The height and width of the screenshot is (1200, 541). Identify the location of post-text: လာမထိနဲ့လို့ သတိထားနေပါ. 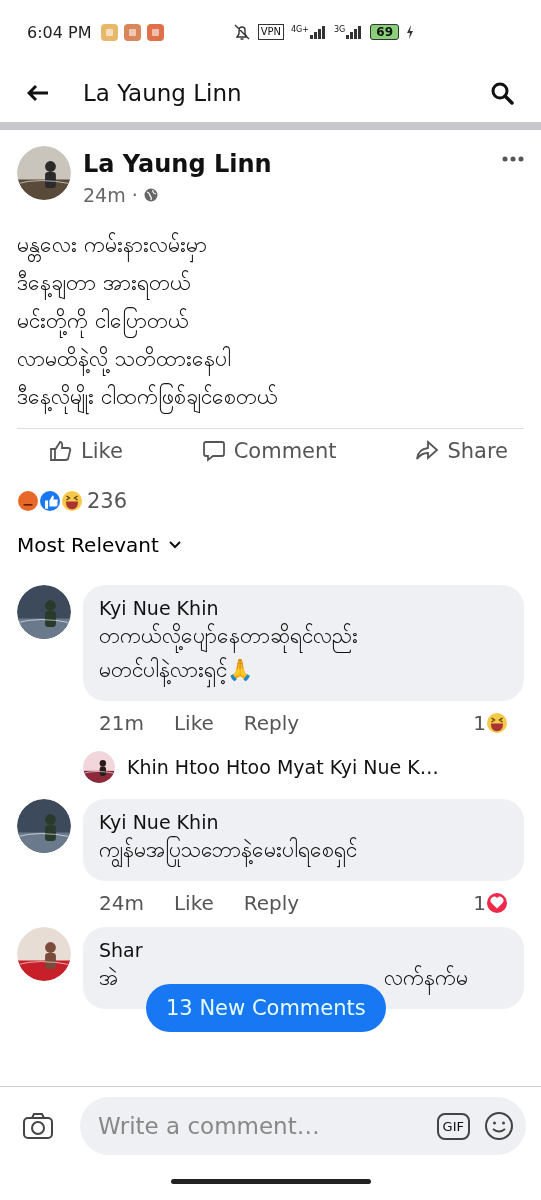
(270, 359).